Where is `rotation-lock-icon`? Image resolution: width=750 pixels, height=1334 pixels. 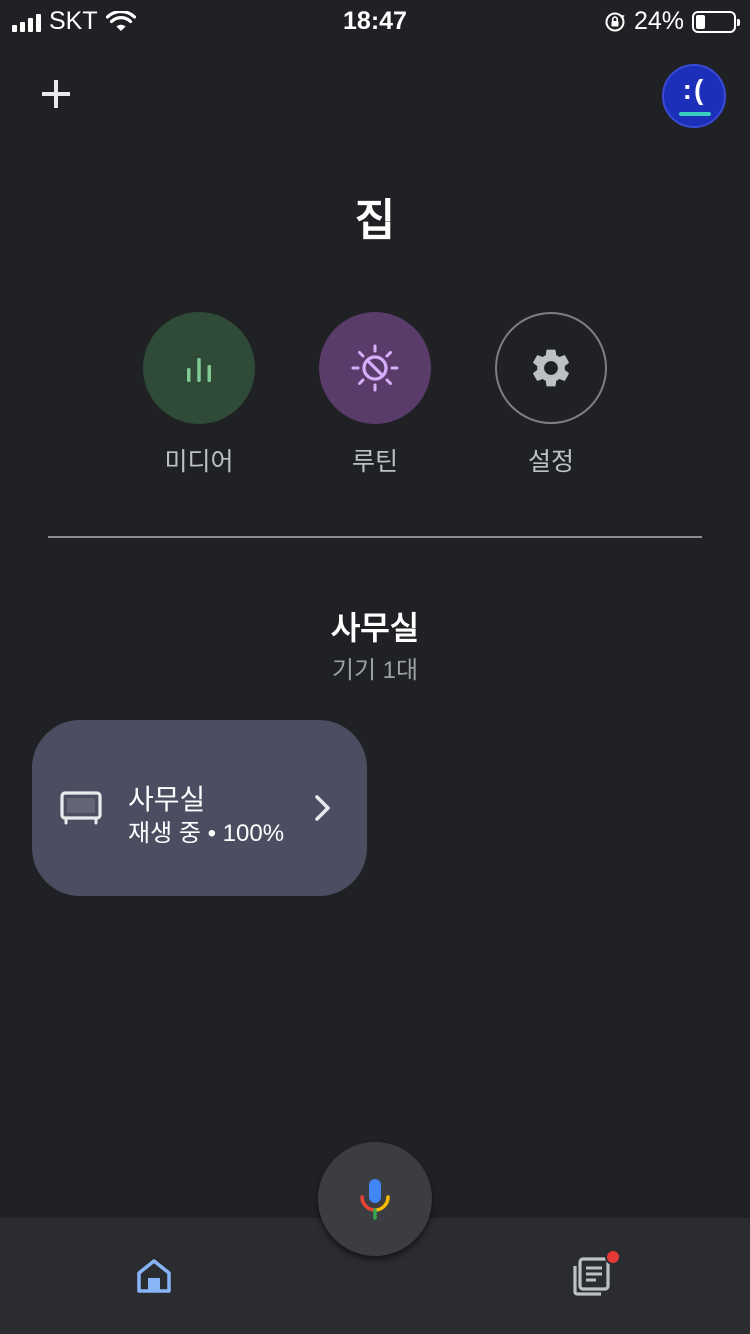 rotation-lock-icon is located at coordinates (615, 21).